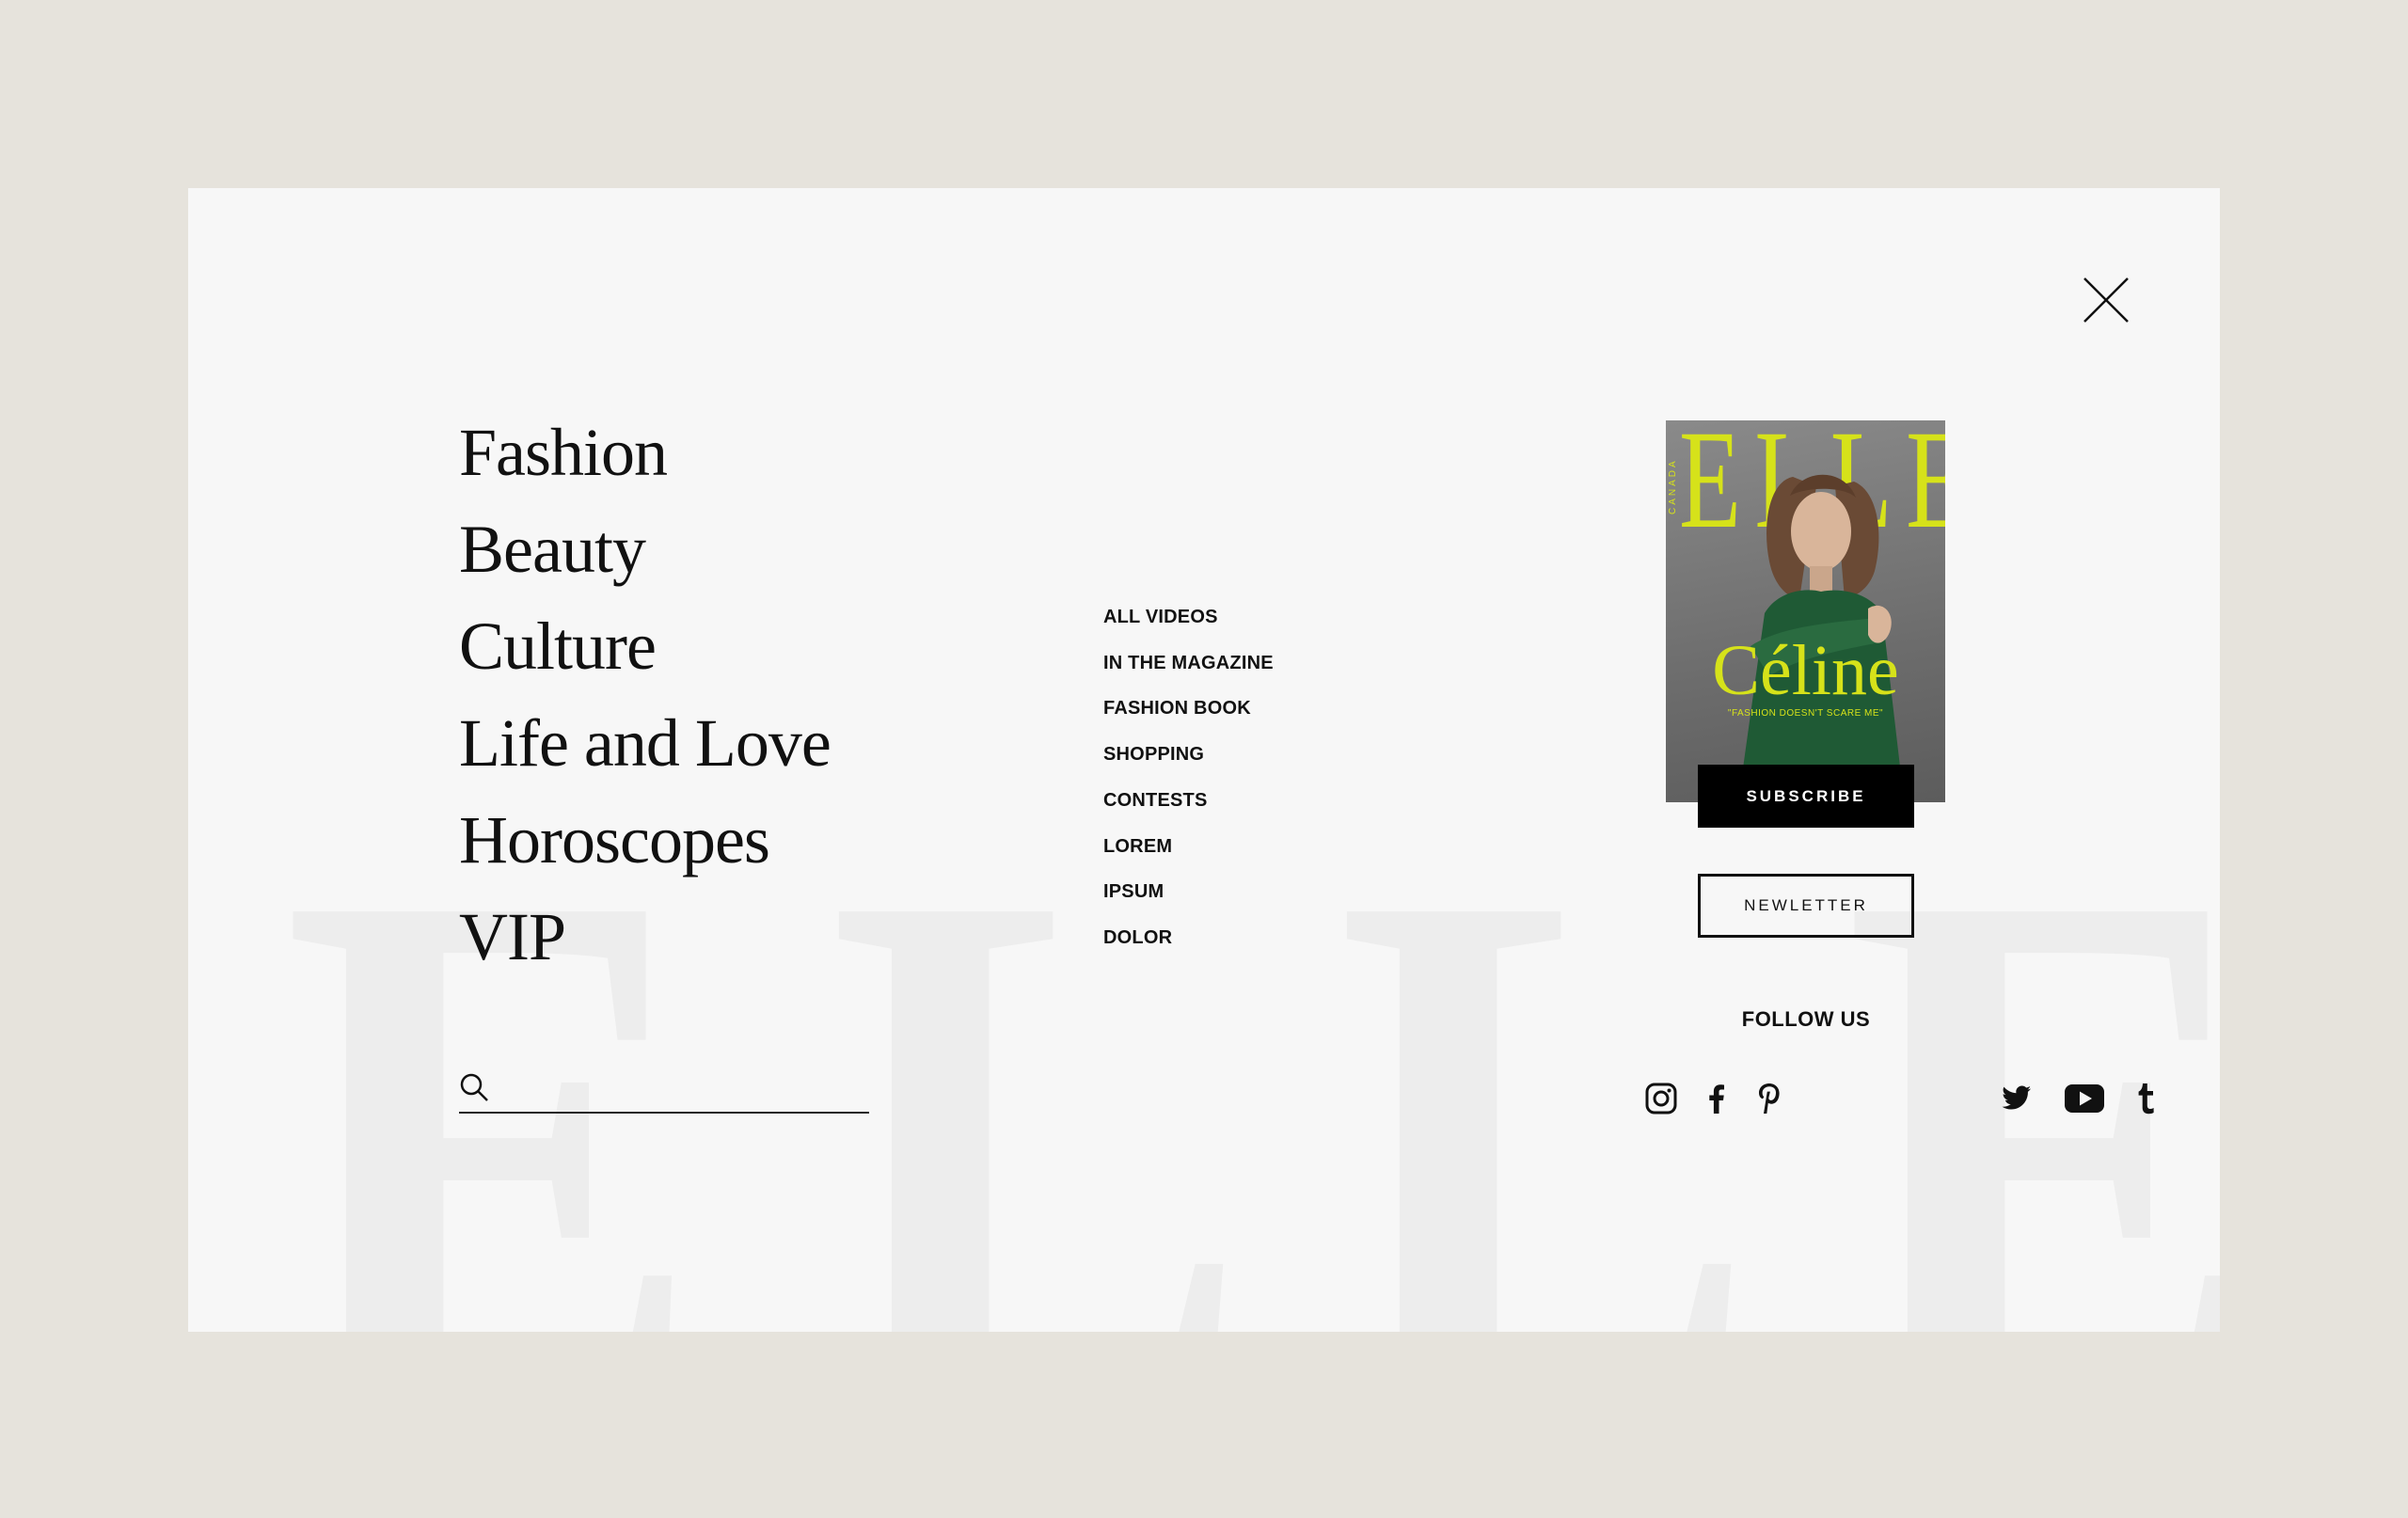 The image size is (2408, 1518). Describe the element at coordinates (1189, 664) in the screenshot. I see `sub-nav-item-in-the-magazine: IN THE MAGAZINE` at that location.